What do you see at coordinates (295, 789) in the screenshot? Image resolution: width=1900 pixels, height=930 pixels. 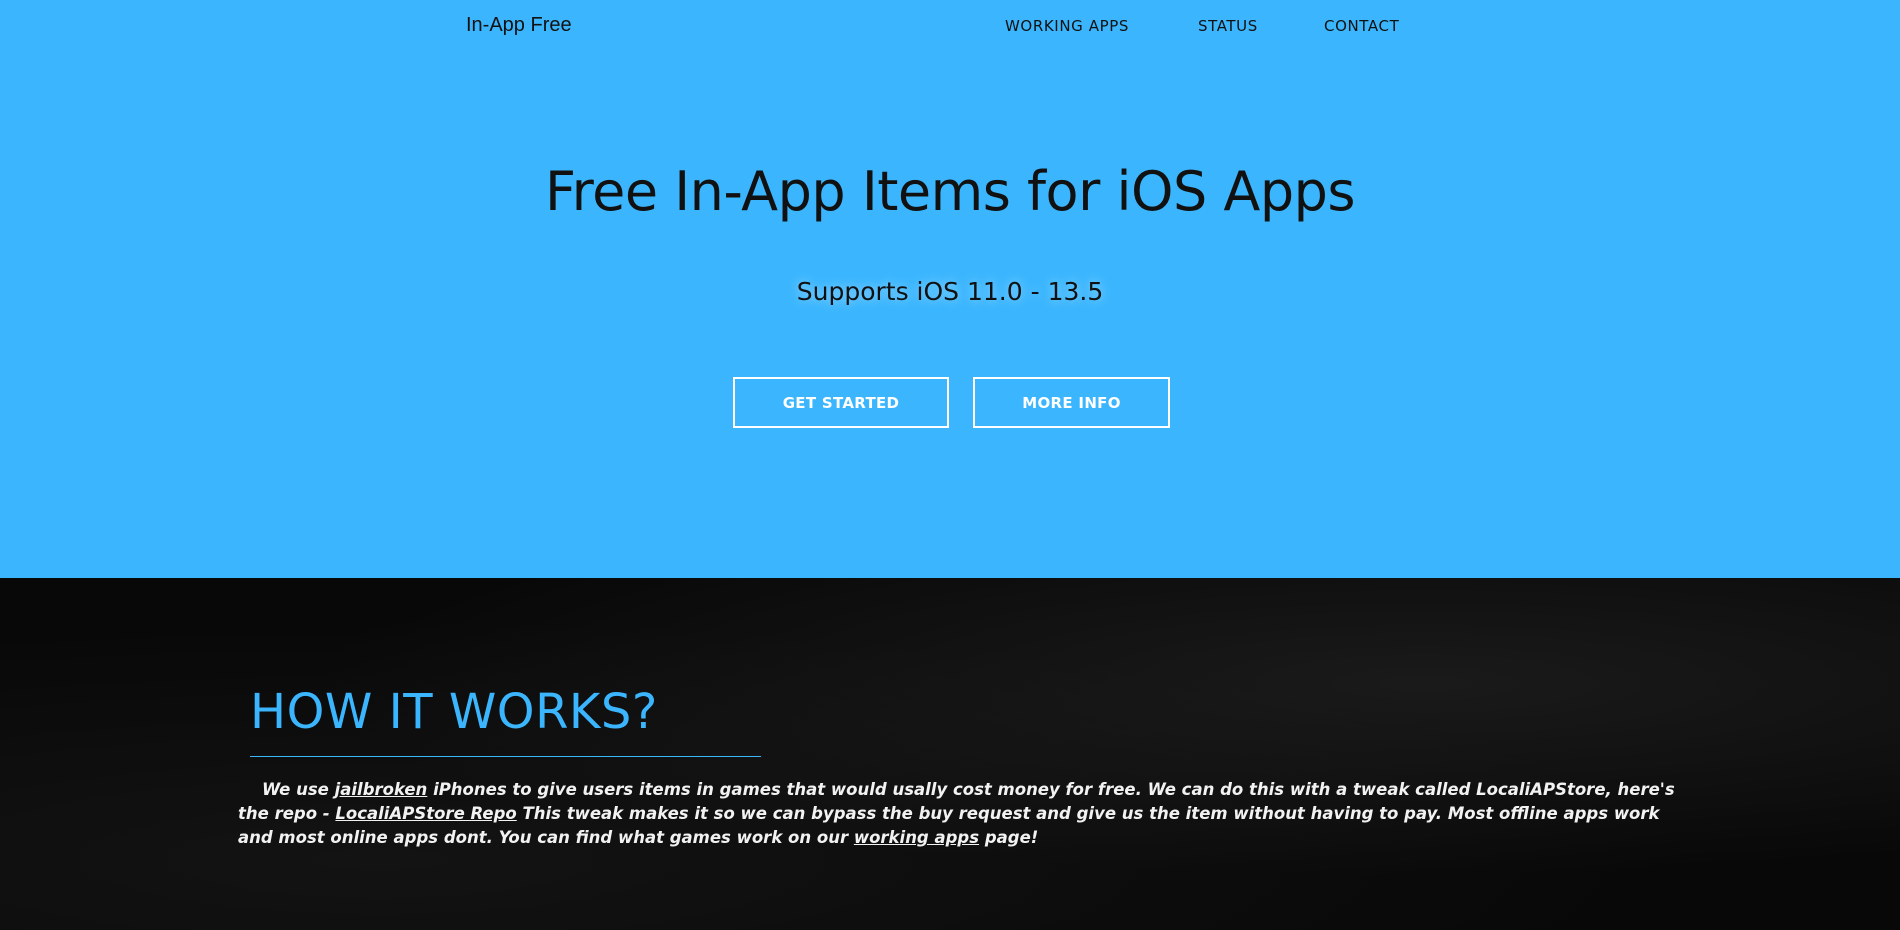 I see `text-segment: We use` at bounding box center [295, 789].